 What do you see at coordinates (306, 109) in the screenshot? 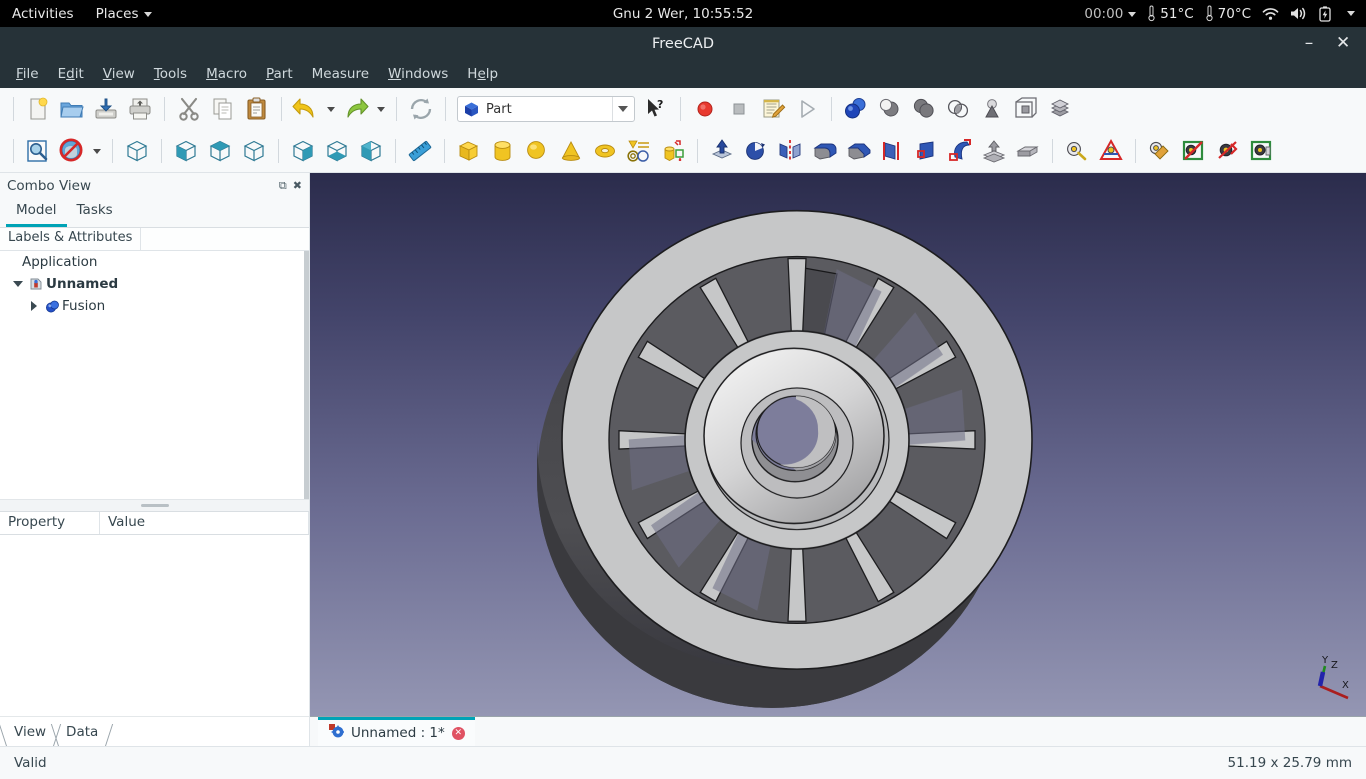
I see `undo-icon` at bounding box center [306, 109].